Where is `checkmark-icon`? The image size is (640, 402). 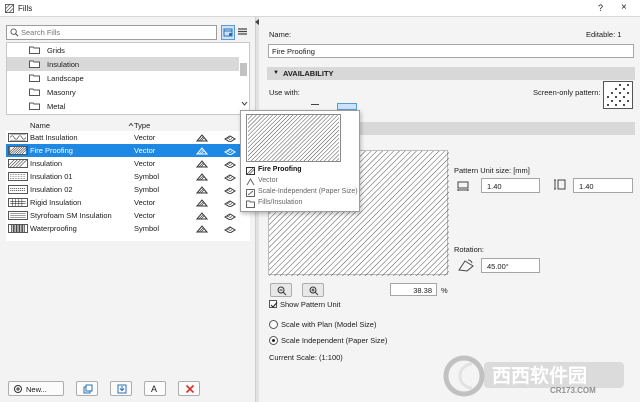 checkmark-icon is located at coordinates (274, 305).